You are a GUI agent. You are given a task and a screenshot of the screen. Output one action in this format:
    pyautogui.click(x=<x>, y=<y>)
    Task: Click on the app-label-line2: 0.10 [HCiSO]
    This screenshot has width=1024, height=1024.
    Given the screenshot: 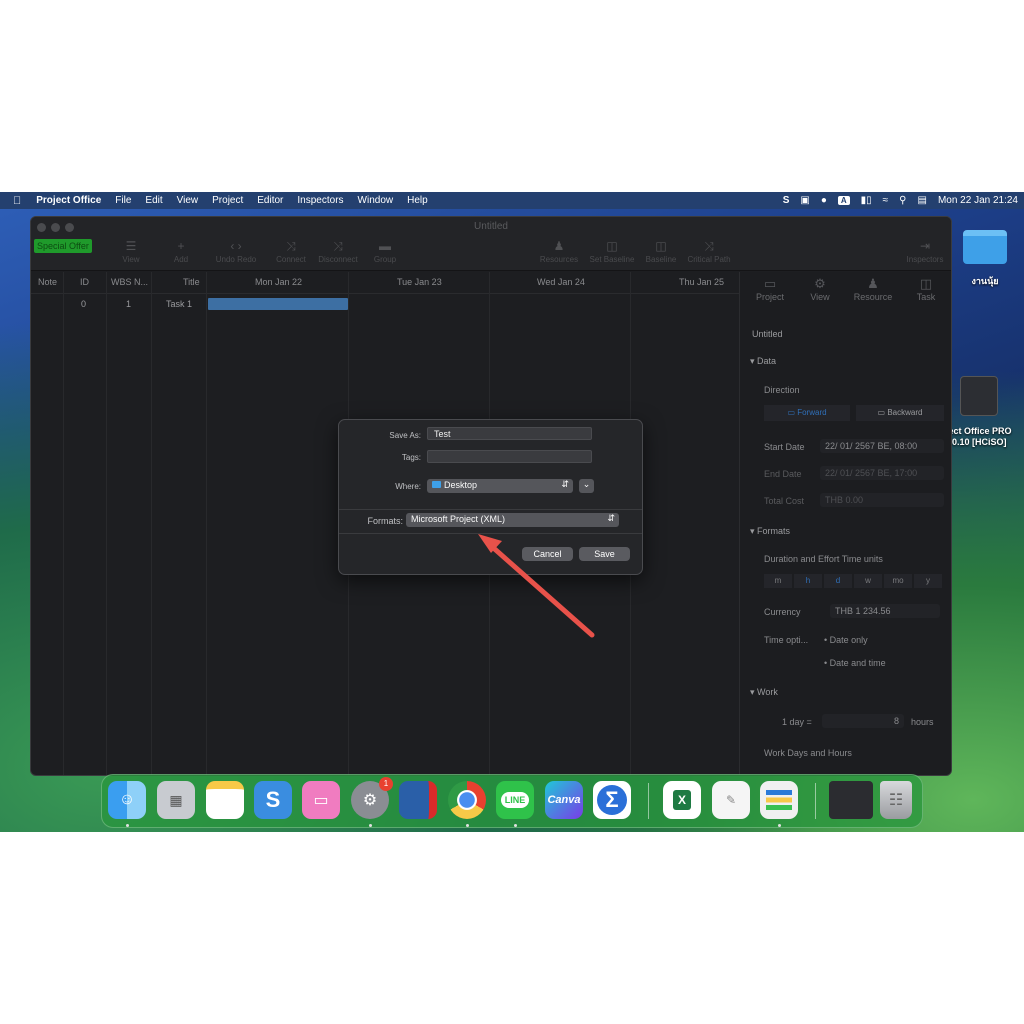 What is the action you would take?
    pyautogui.click(x=988, y=442)
    